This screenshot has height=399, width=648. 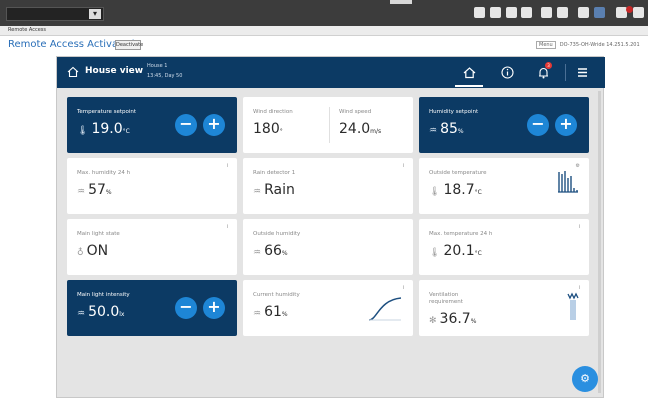 What do you see at coordinates (93, 251) in the screenshot?
I see `main-light-value: ♁ ON` at bounding box center [93, 251].